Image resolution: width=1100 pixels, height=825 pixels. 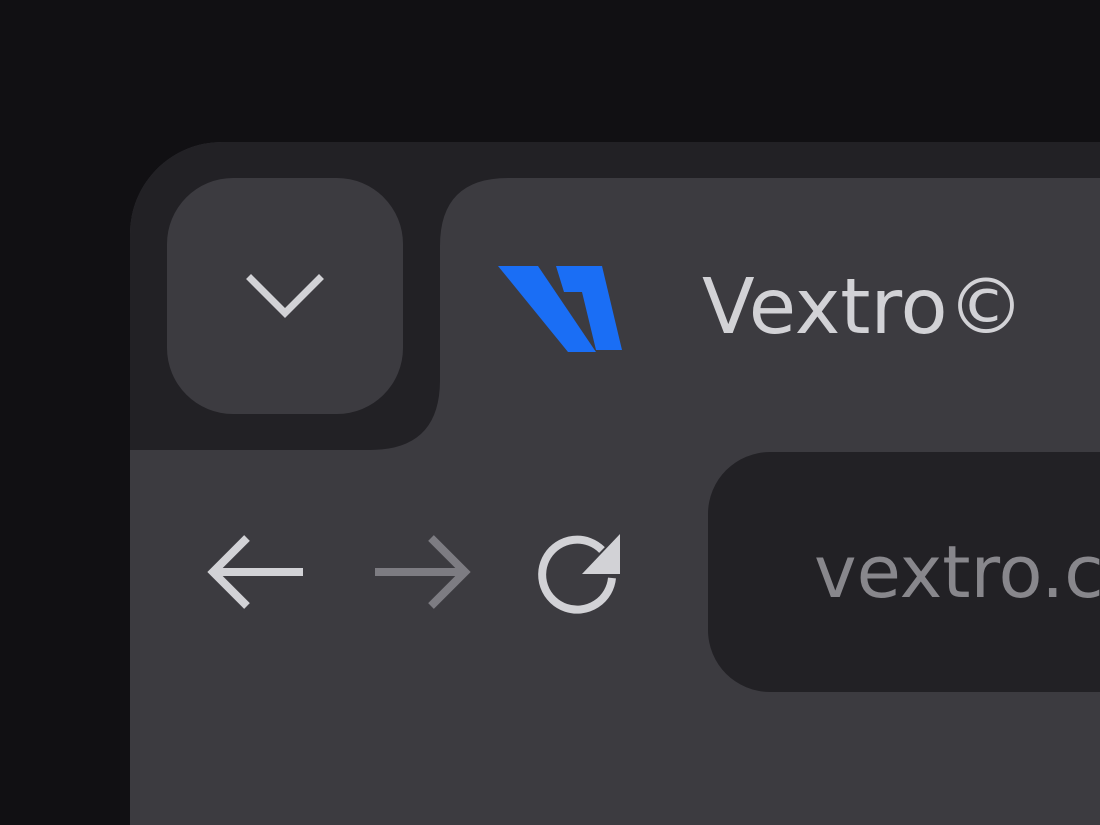 I want to click on tab-title: Vextro©, so click(x=863, y=307).